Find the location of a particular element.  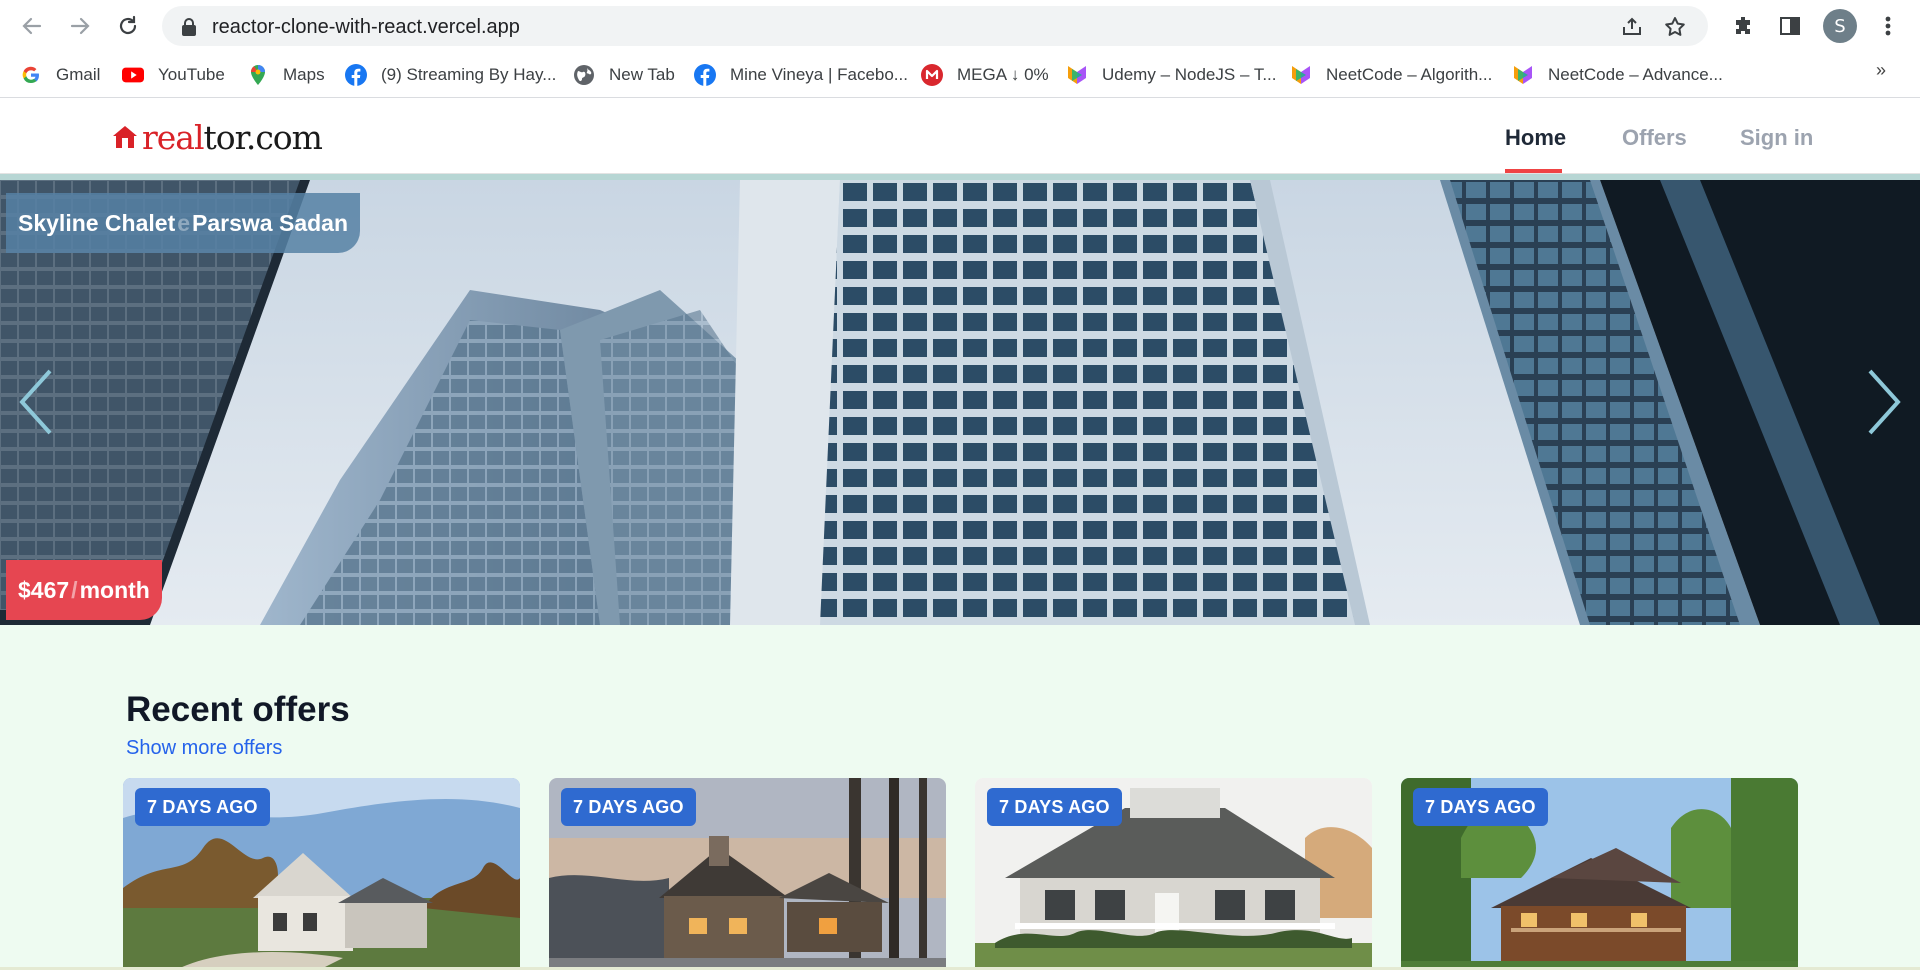

extensions-icon is located at coordinates (1743, 26).